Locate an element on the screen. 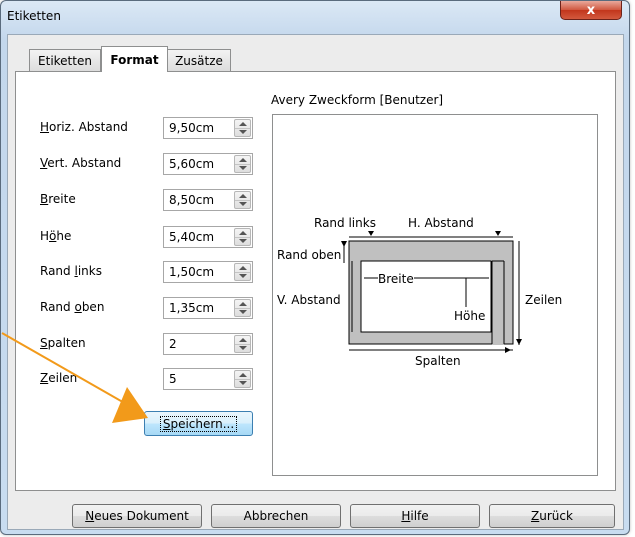 The width and height of the screenshot is (635, 537). tab-zusaetze: Zusätze is located at coordinates (199, 60).